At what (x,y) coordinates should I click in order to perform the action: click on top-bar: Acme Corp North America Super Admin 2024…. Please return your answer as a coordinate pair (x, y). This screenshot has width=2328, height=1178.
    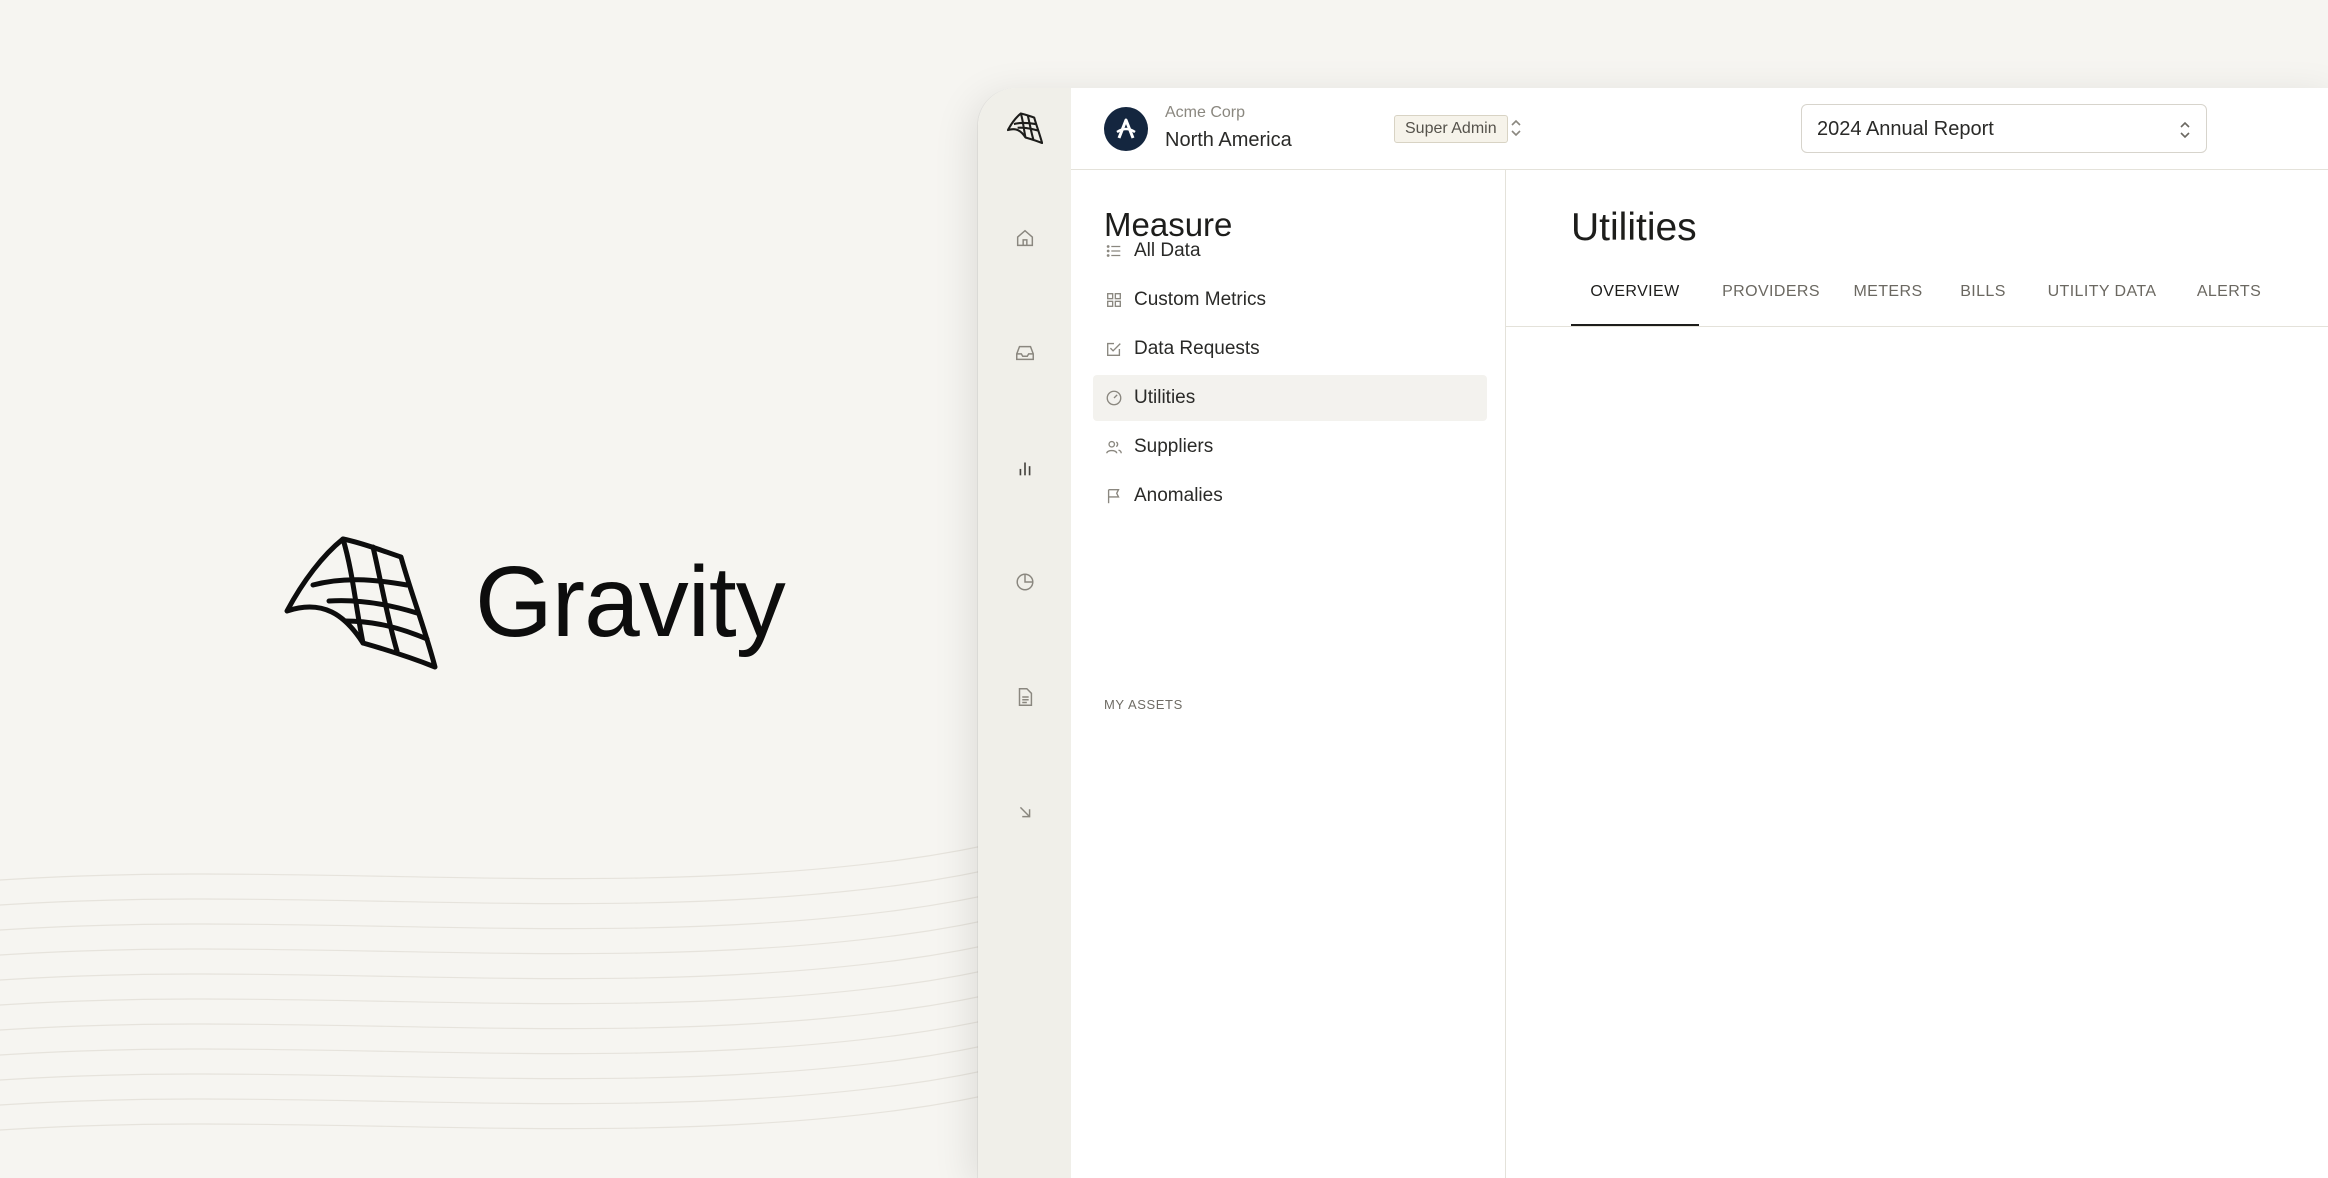
    Looking at the image, I should click on (1699, 129).